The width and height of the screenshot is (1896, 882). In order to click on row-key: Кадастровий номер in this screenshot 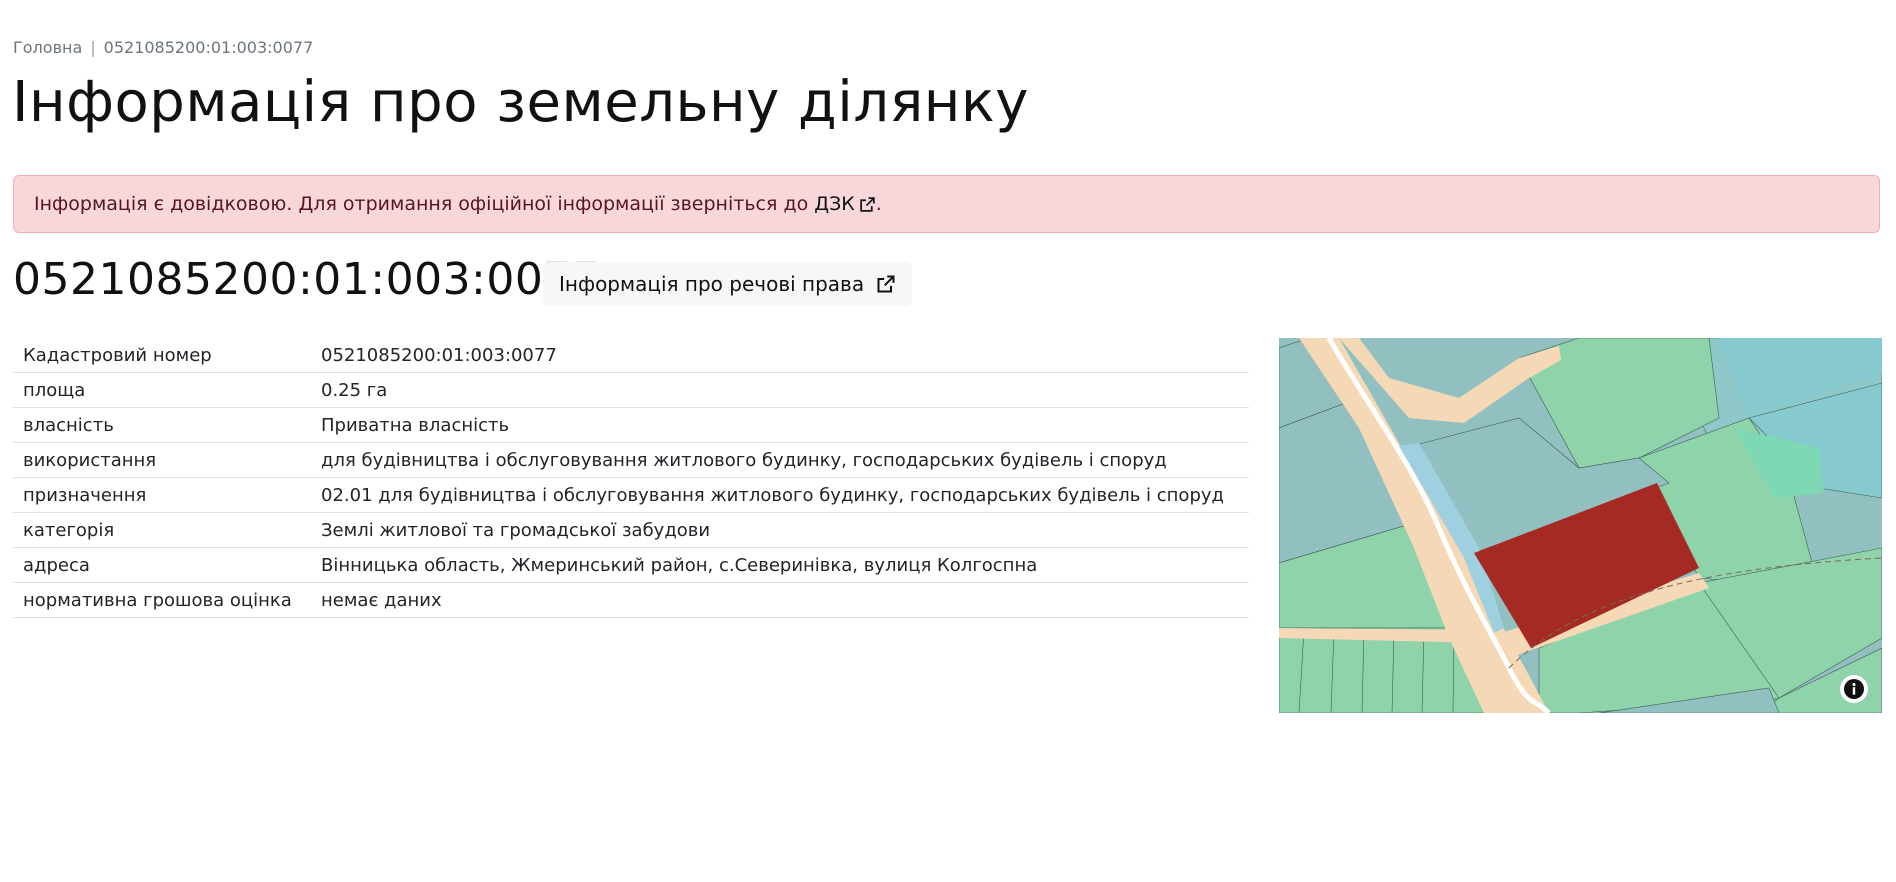, I will do `click(162, 355)`.